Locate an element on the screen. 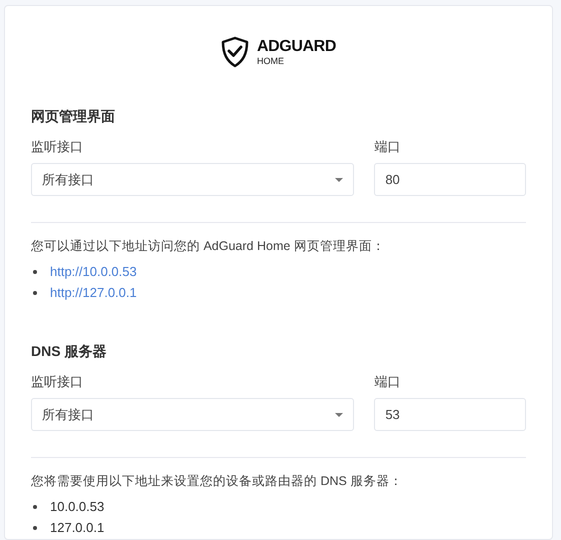 This screenshot has height=540, width=561. section-title: 网页管理界面 is located at coordinates (73, 116).